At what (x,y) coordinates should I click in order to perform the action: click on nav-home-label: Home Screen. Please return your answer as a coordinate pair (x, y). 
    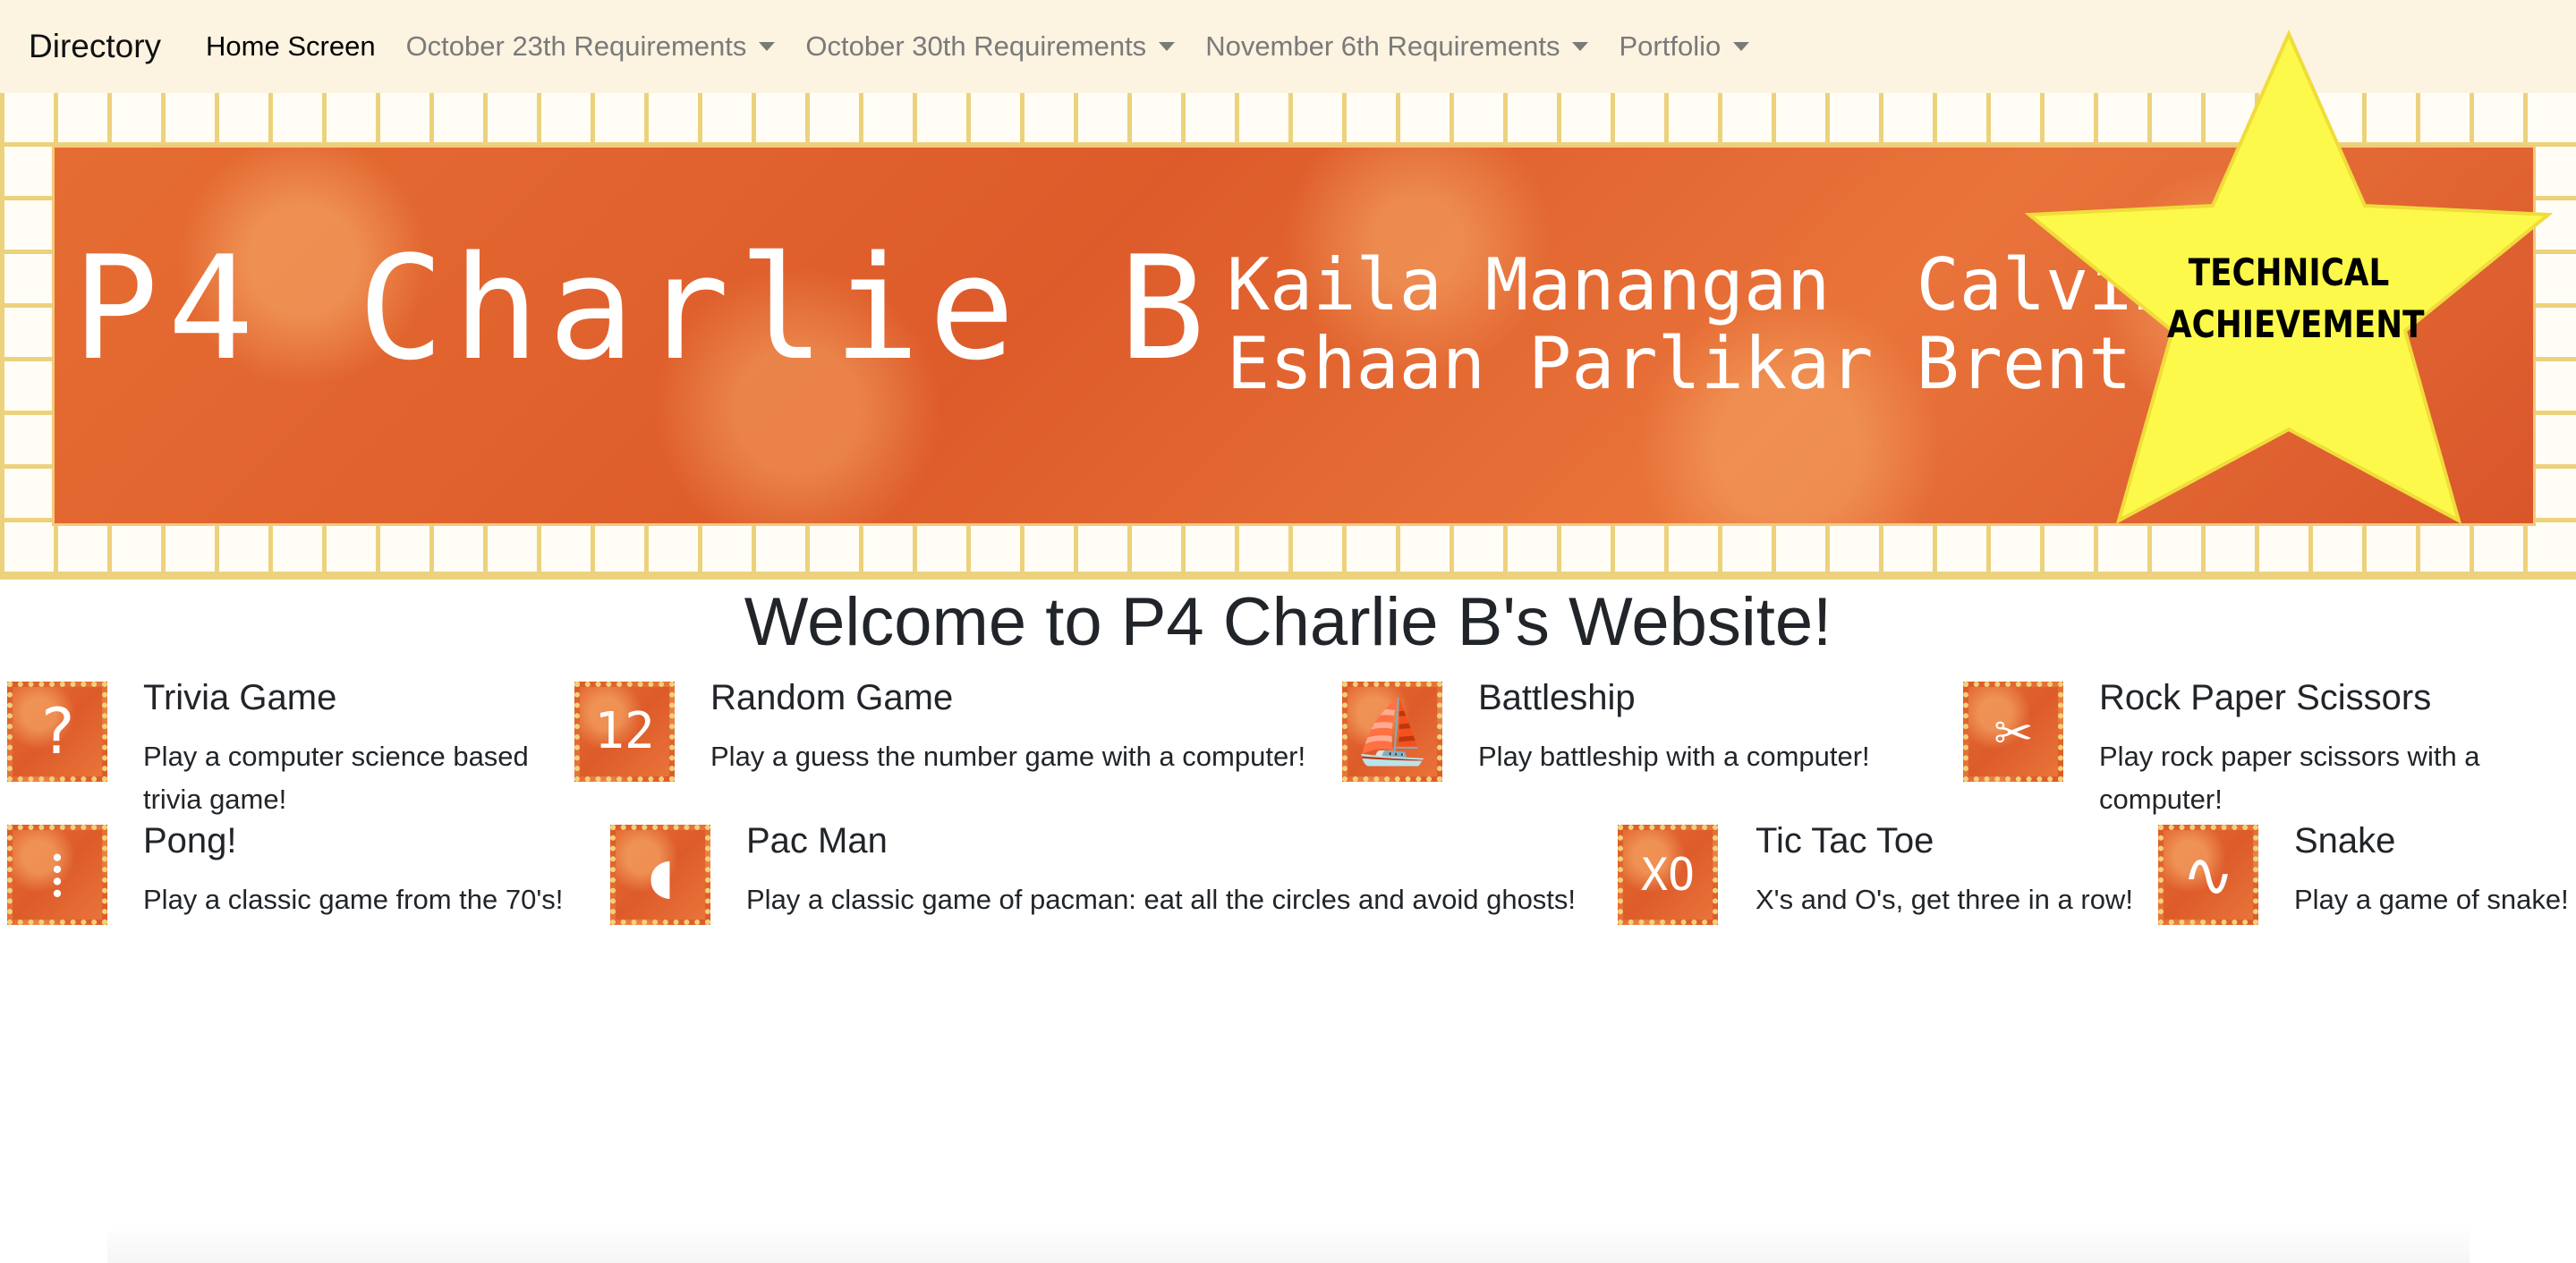
    Looking at the image, I should click on (291, 46).